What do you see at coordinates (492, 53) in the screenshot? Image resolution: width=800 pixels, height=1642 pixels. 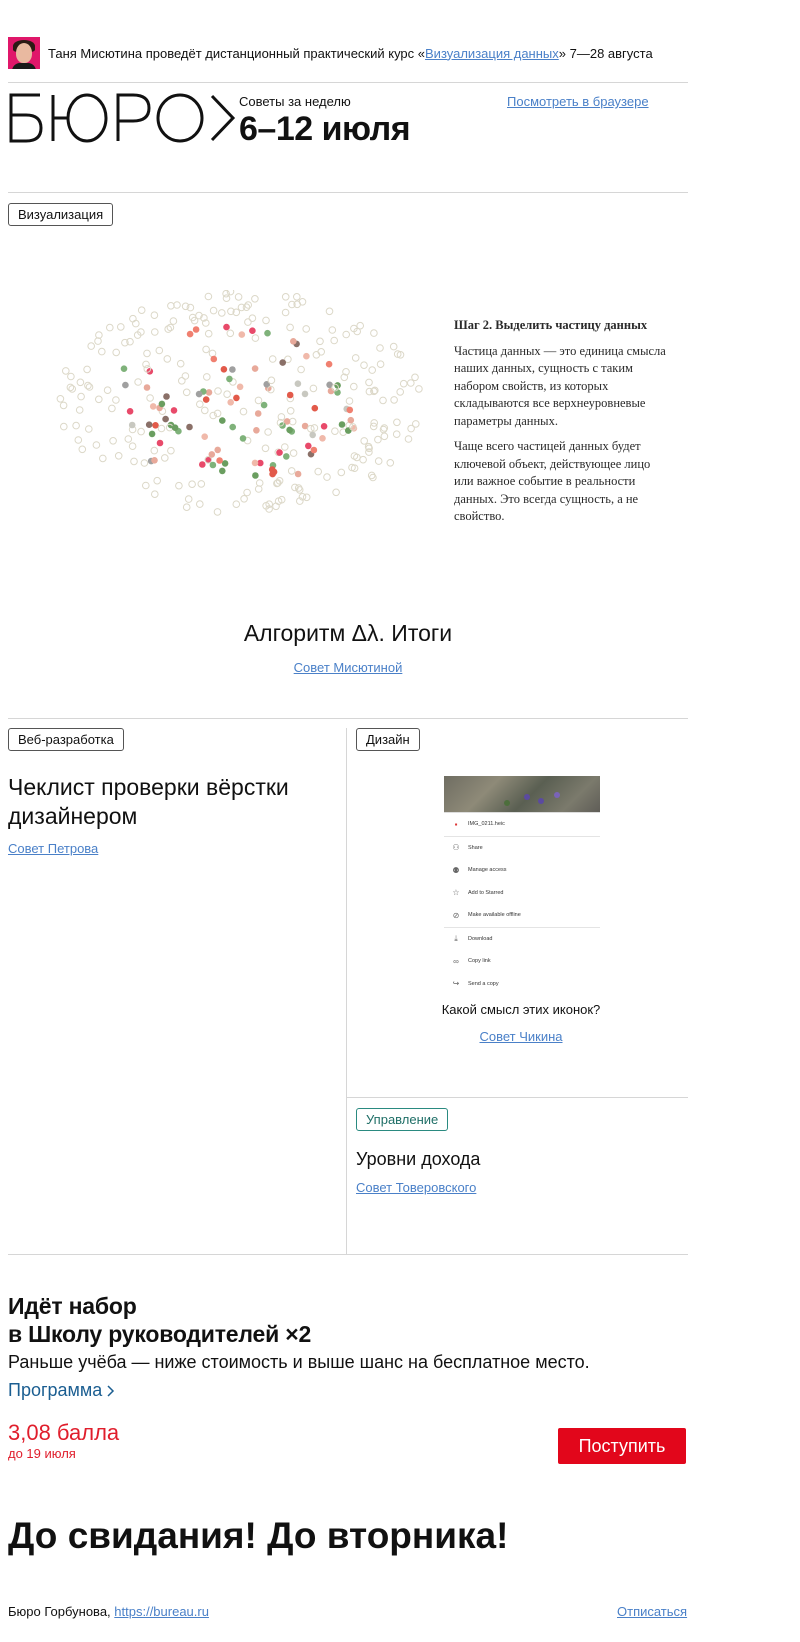 I see `course-link: Визуализация данных` at bounding box center [492, 53].